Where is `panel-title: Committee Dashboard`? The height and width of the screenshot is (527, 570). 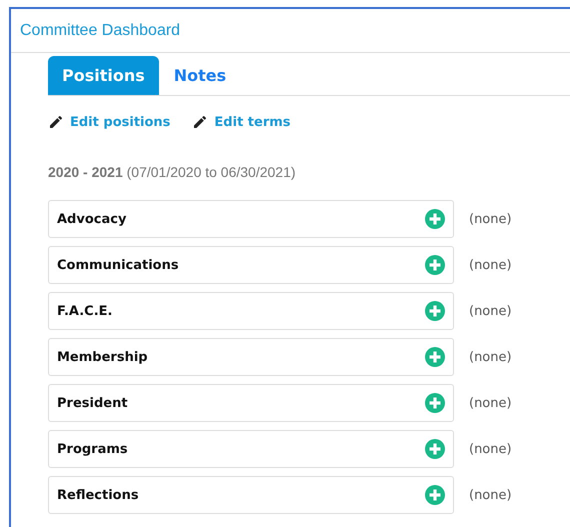 panel-title: Committee Dashboard is located at coordinates (290, 31).